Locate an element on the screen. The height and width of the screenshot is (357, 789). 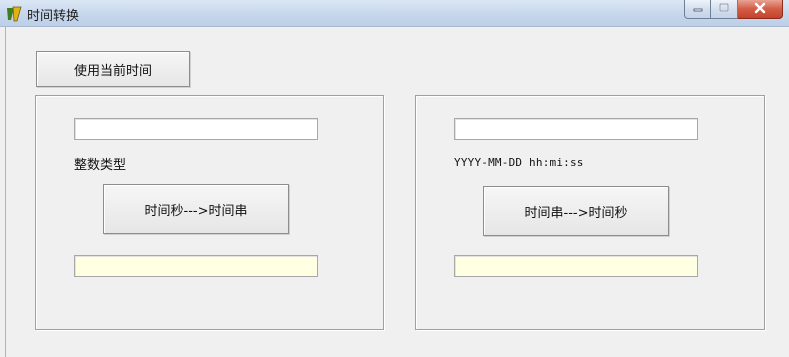
minimize-icon is located at coordinates (698, 9).